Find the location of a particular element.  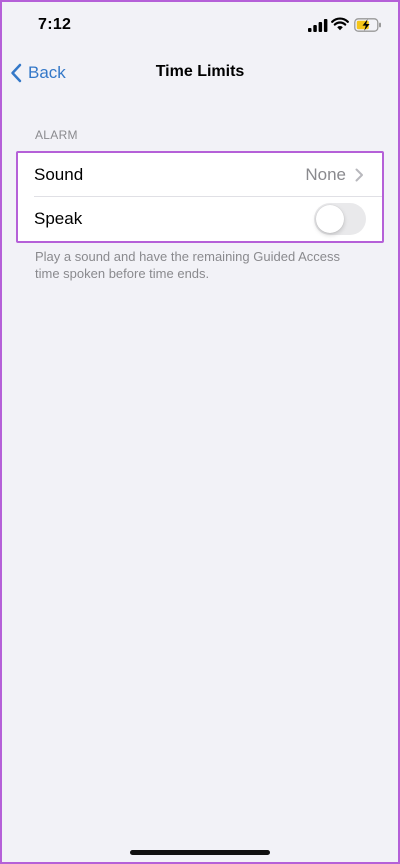

status-time: 7:12 is located at coordinates (55, 24).